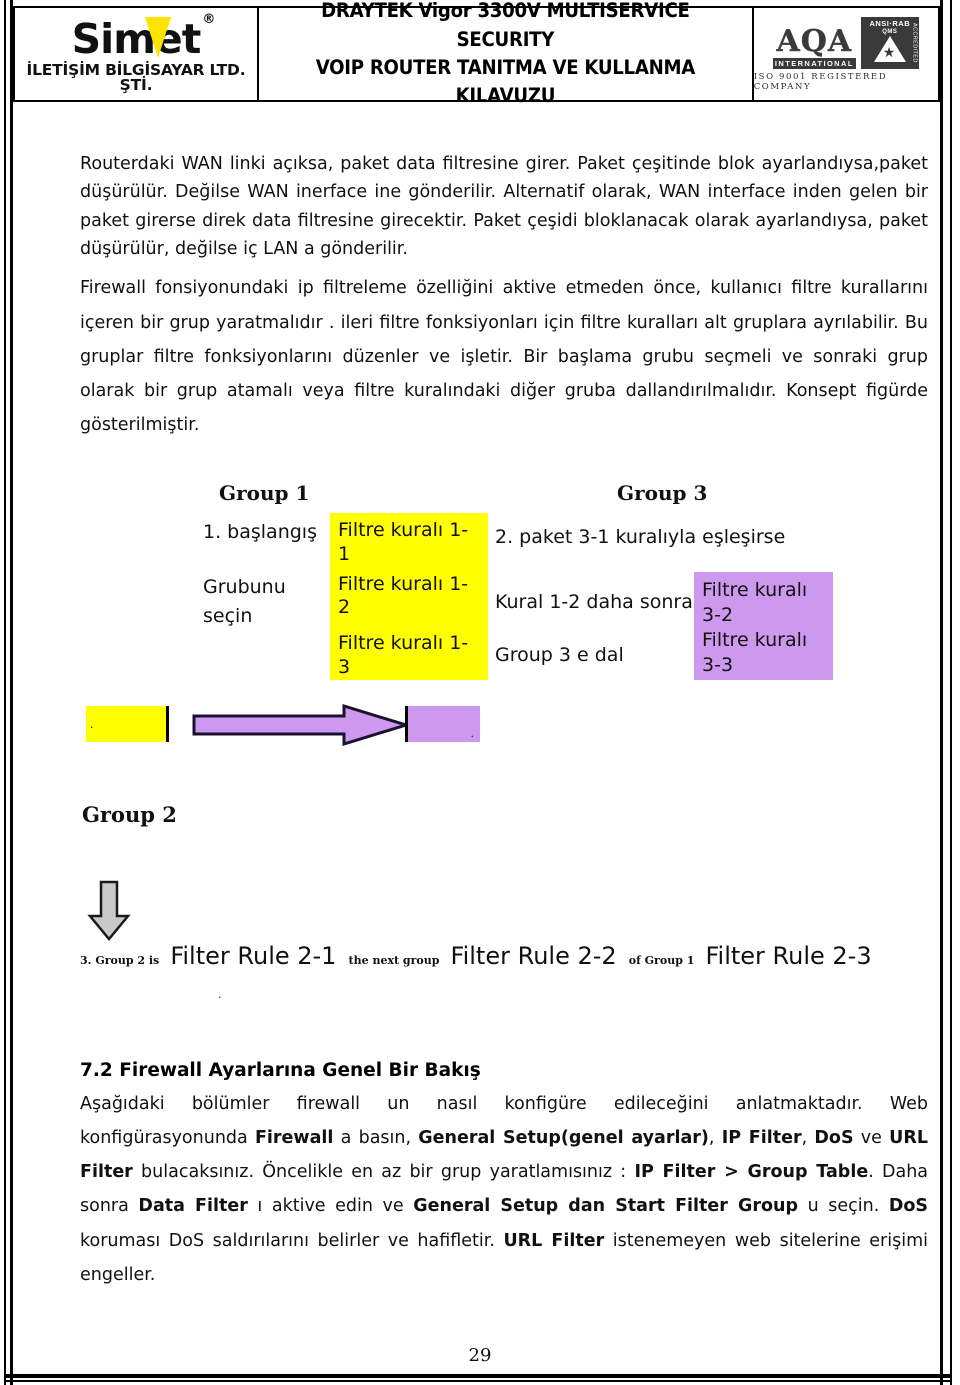 This screenshot has height=1385, width=960. What do you see at coordinates (394, 960) in the screenshot?
I see `group2-caption-small-2: the next group` at bounding box center [394, 960].